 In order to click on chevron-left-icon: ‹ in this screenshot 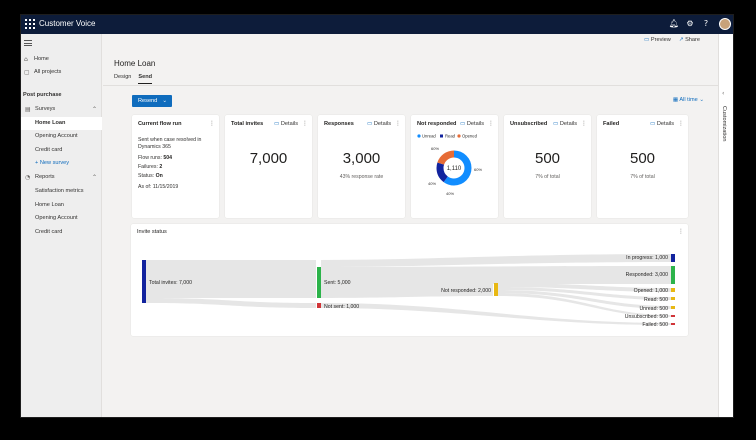, I will do `click(723, 93)`.